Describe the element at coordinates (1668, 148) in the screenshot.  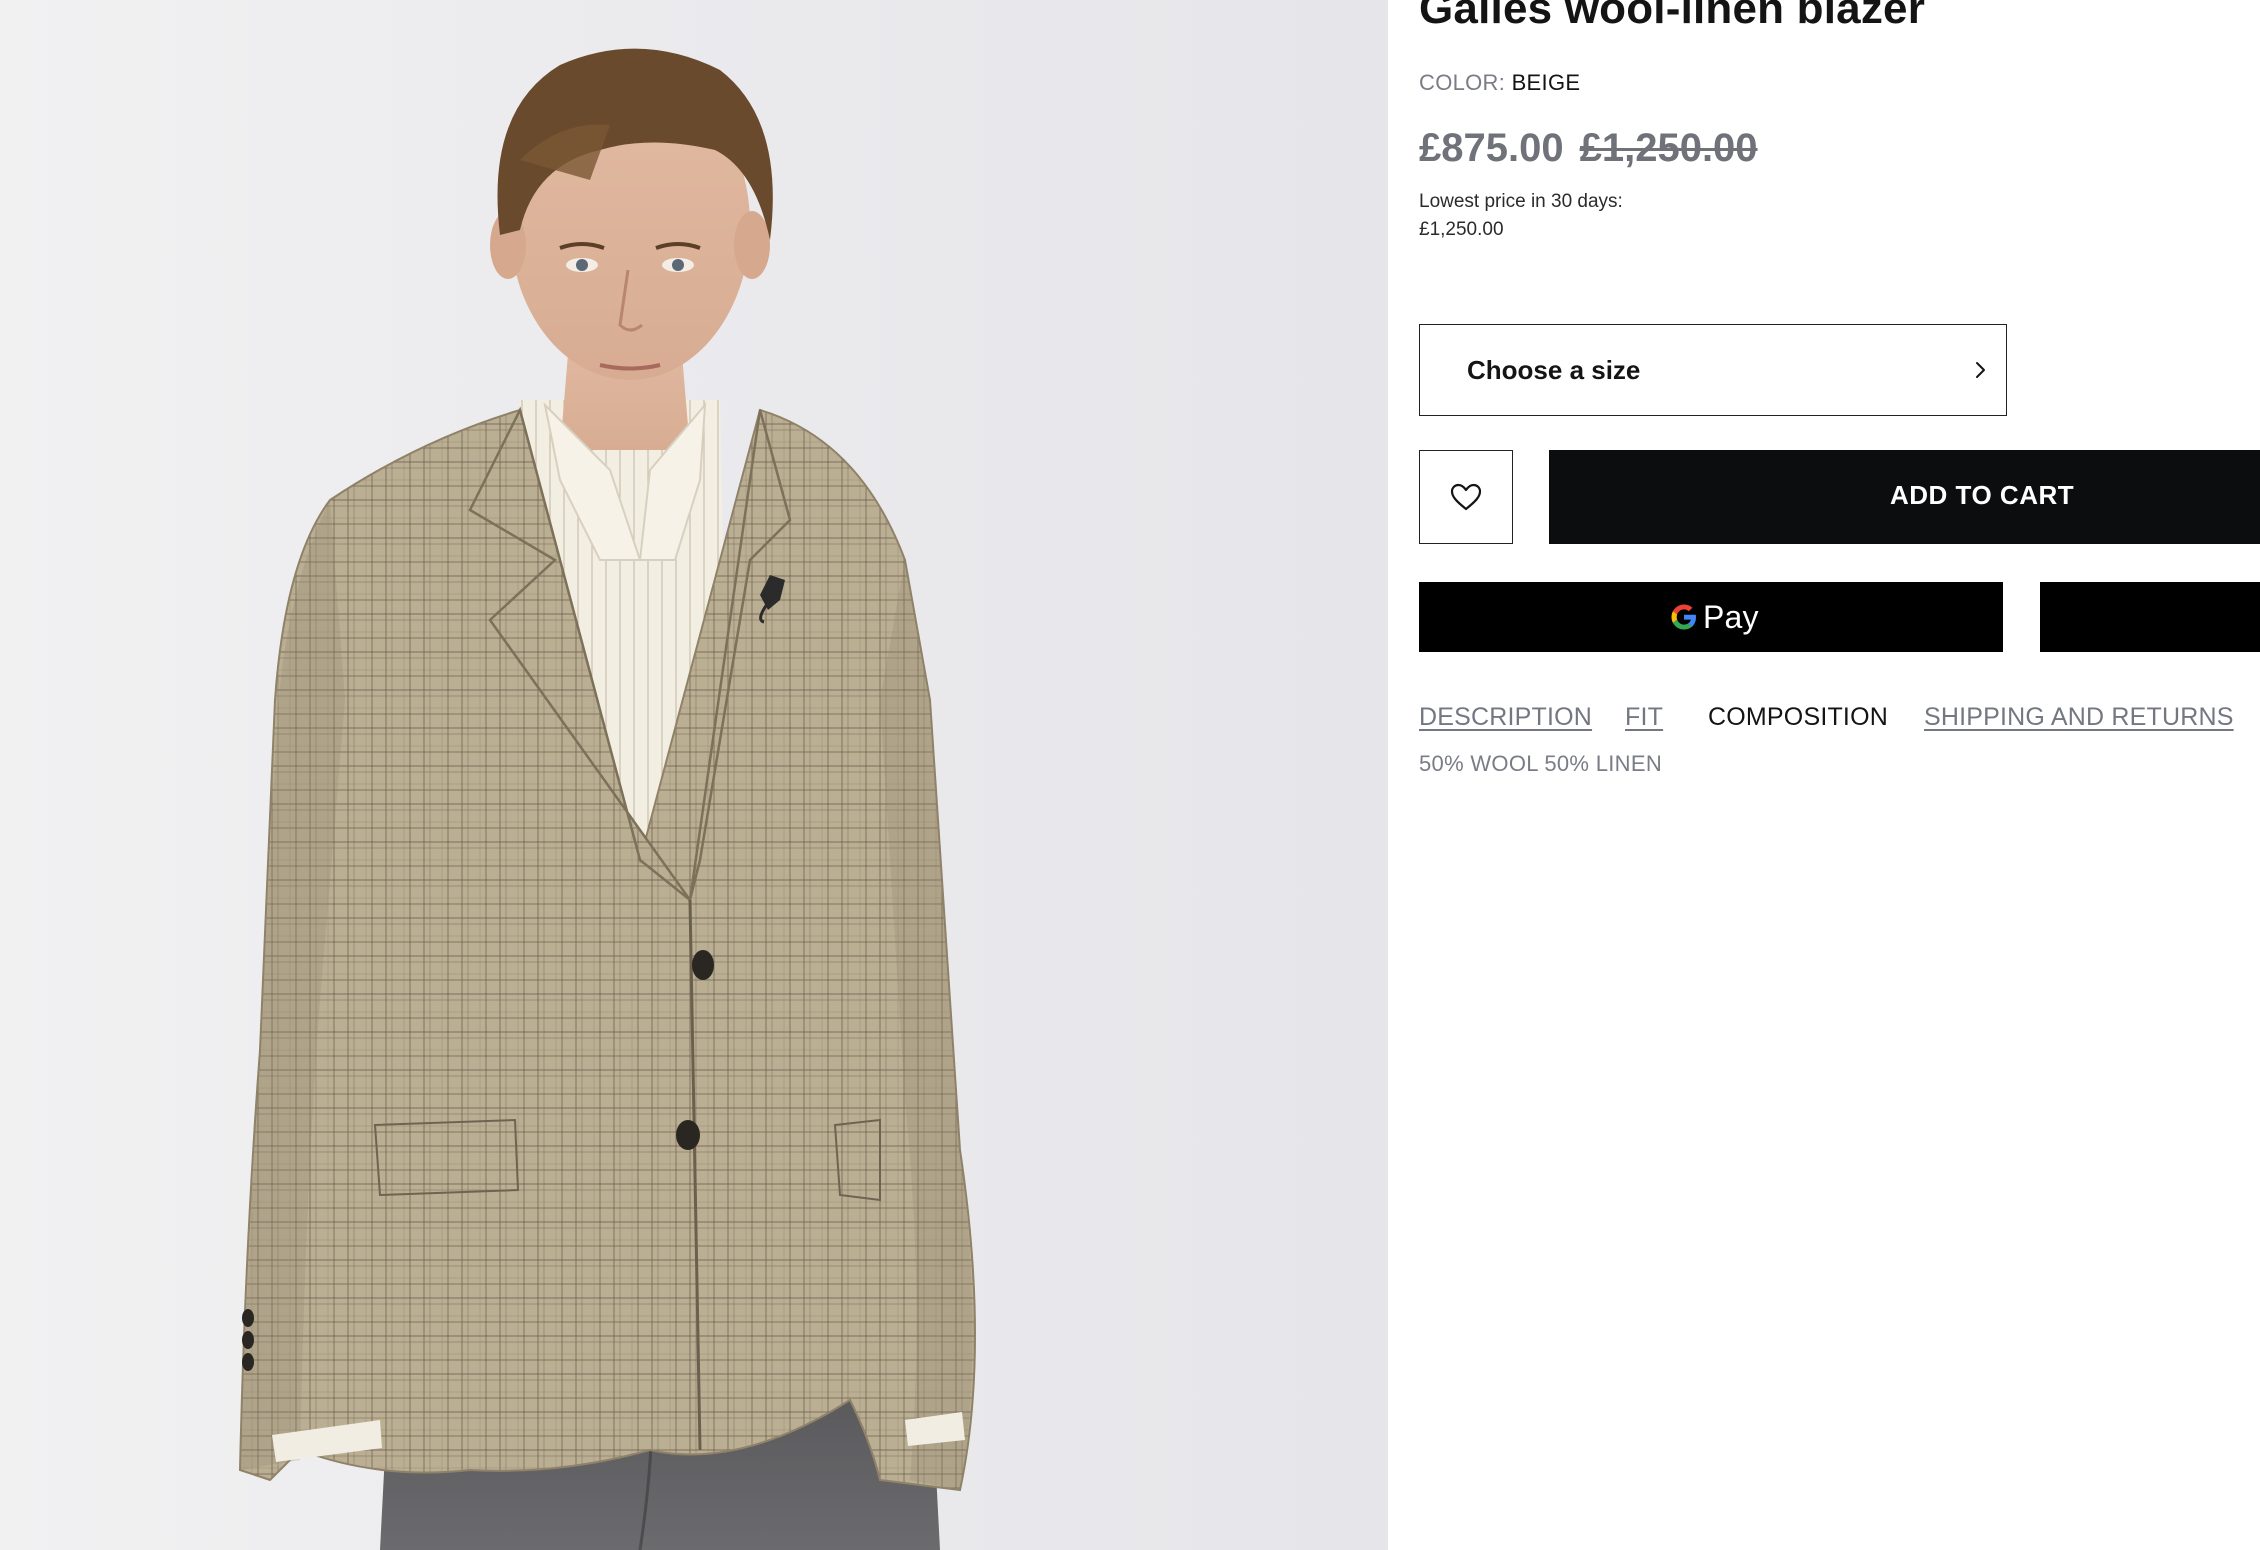
I see `price-original: £1,250.00` at that location.